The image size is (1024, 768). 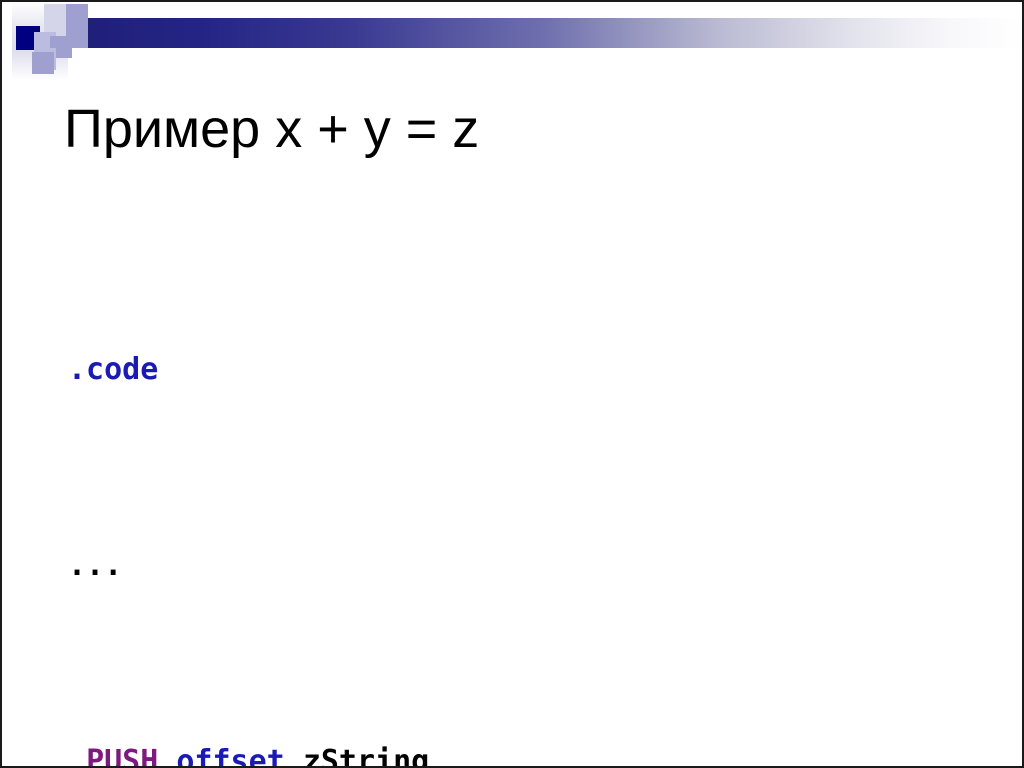 What do you see at coordinates (544, 33) in the screenshot?
I see `decoration-gradient-bar` at bounding box center [544, 33].